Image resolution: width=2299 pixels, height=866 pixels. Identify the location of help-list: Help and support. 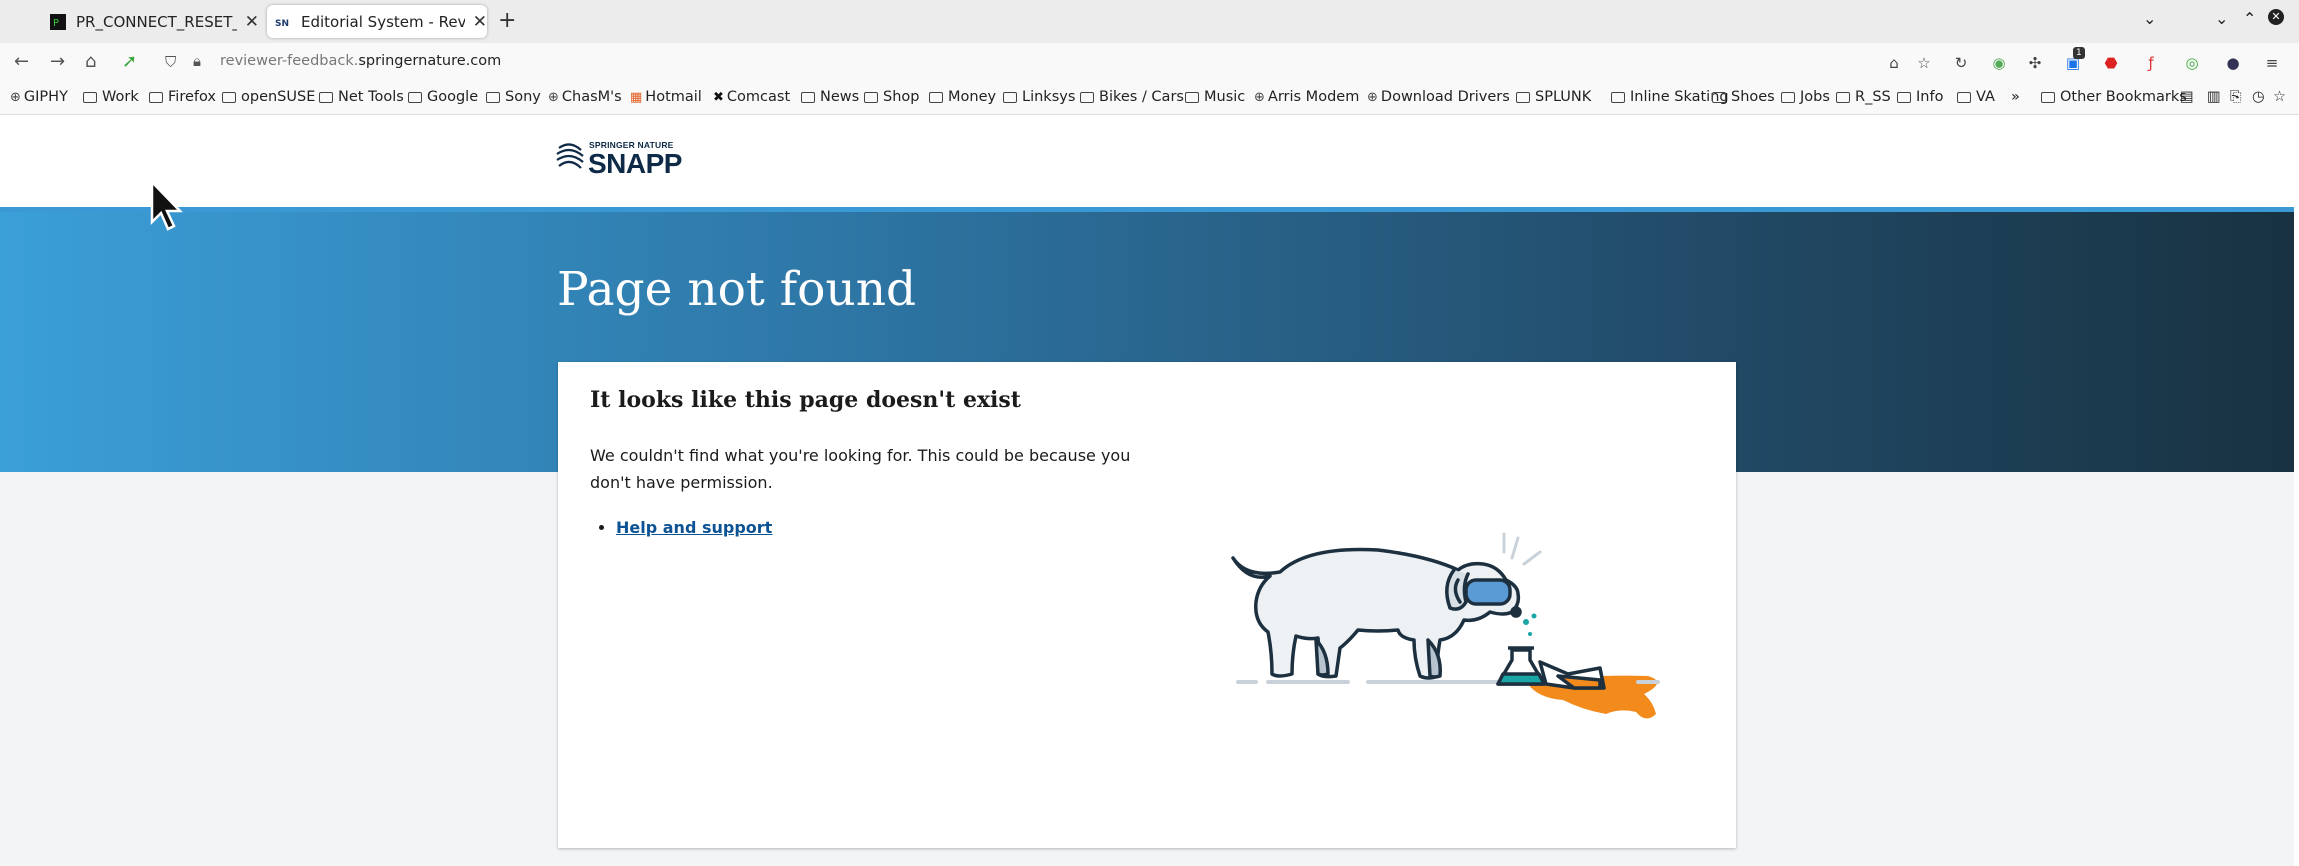
(694, 527).